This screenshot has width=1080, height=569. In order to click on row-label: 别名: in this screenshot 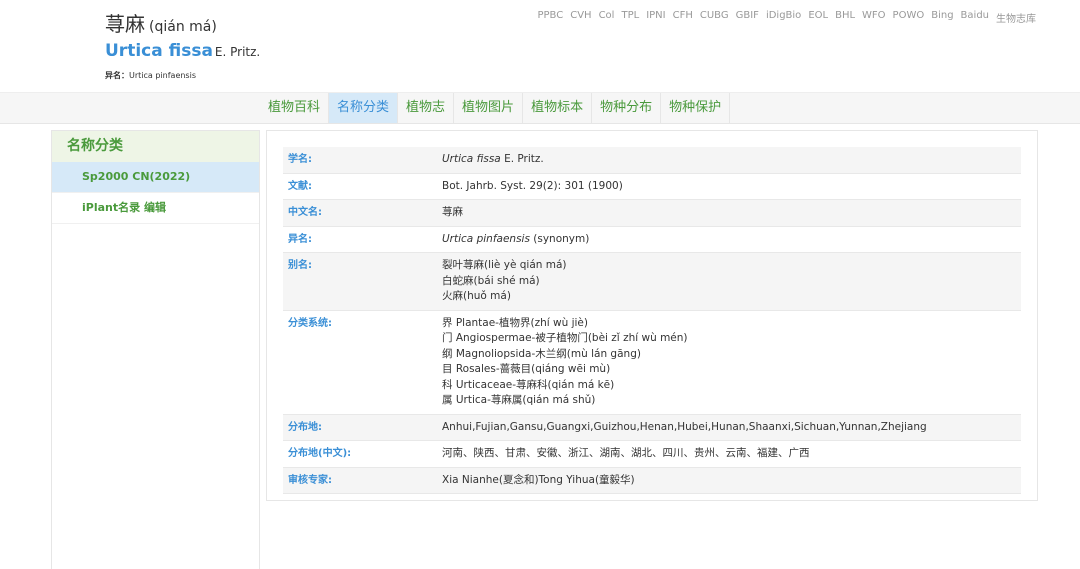, I will do `click(360, 281)`.